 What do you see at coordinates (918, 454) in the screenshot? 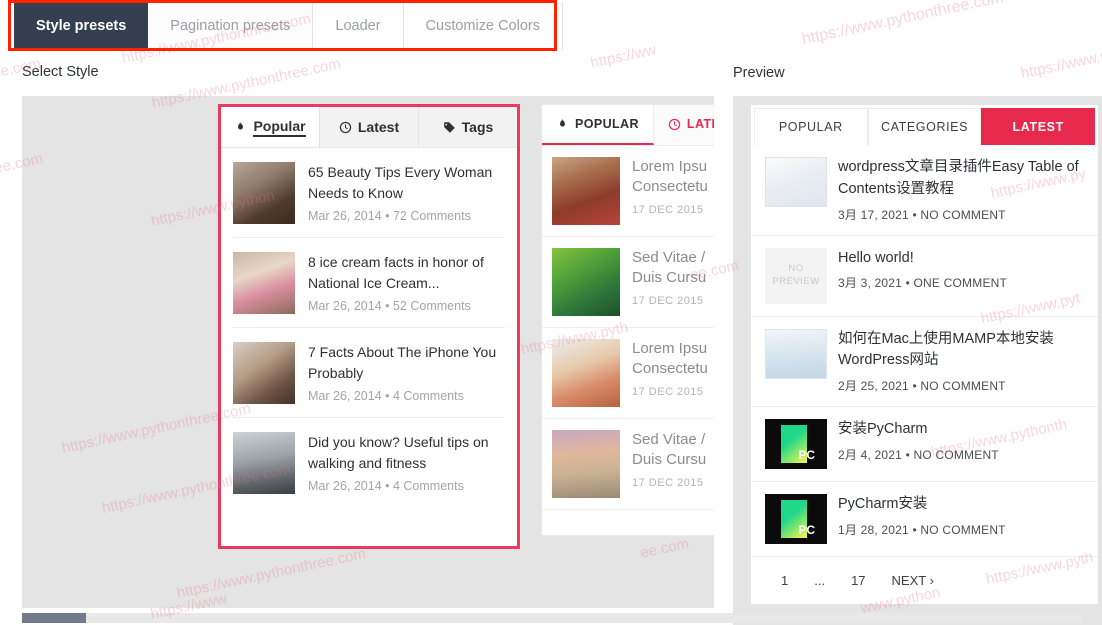
I see `post-meta: 2月 4, 2021 • NO COMMENT` at bounding box center [918, 454].